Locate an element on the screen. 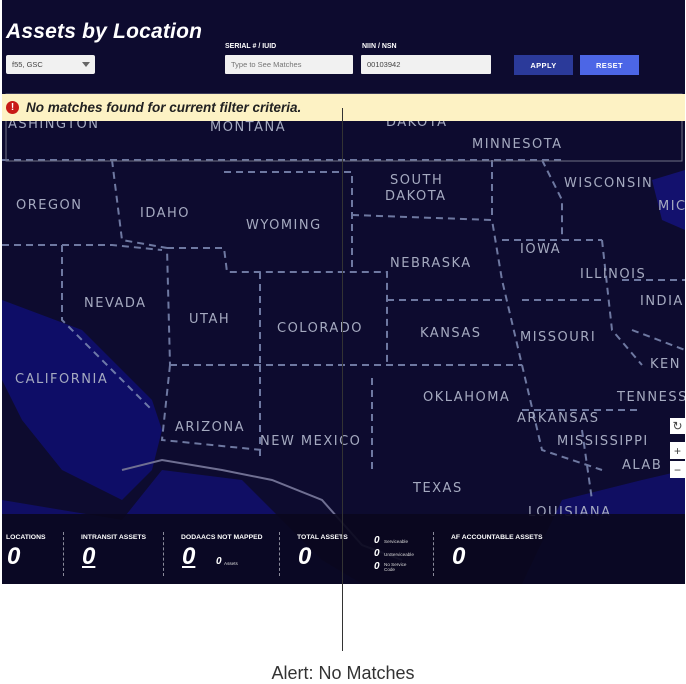 The height and width of the screenshot is (684, 686). zoom-in-icon: + is located at coordinates (677, 450).